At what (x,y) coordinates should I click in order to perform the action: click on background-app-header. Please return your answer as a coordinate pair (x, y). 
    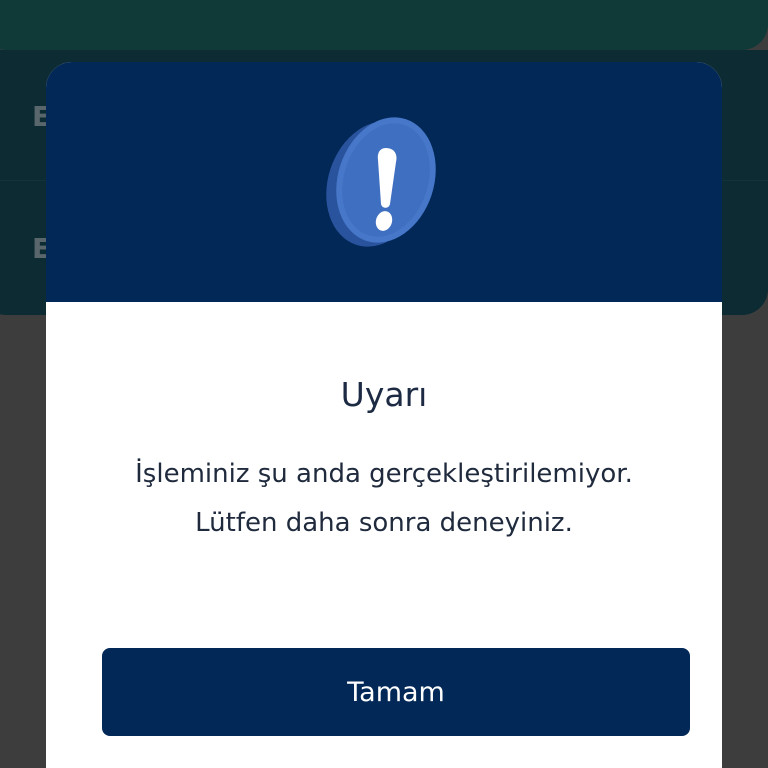
    Looking at the image, I should click on (384, 25).